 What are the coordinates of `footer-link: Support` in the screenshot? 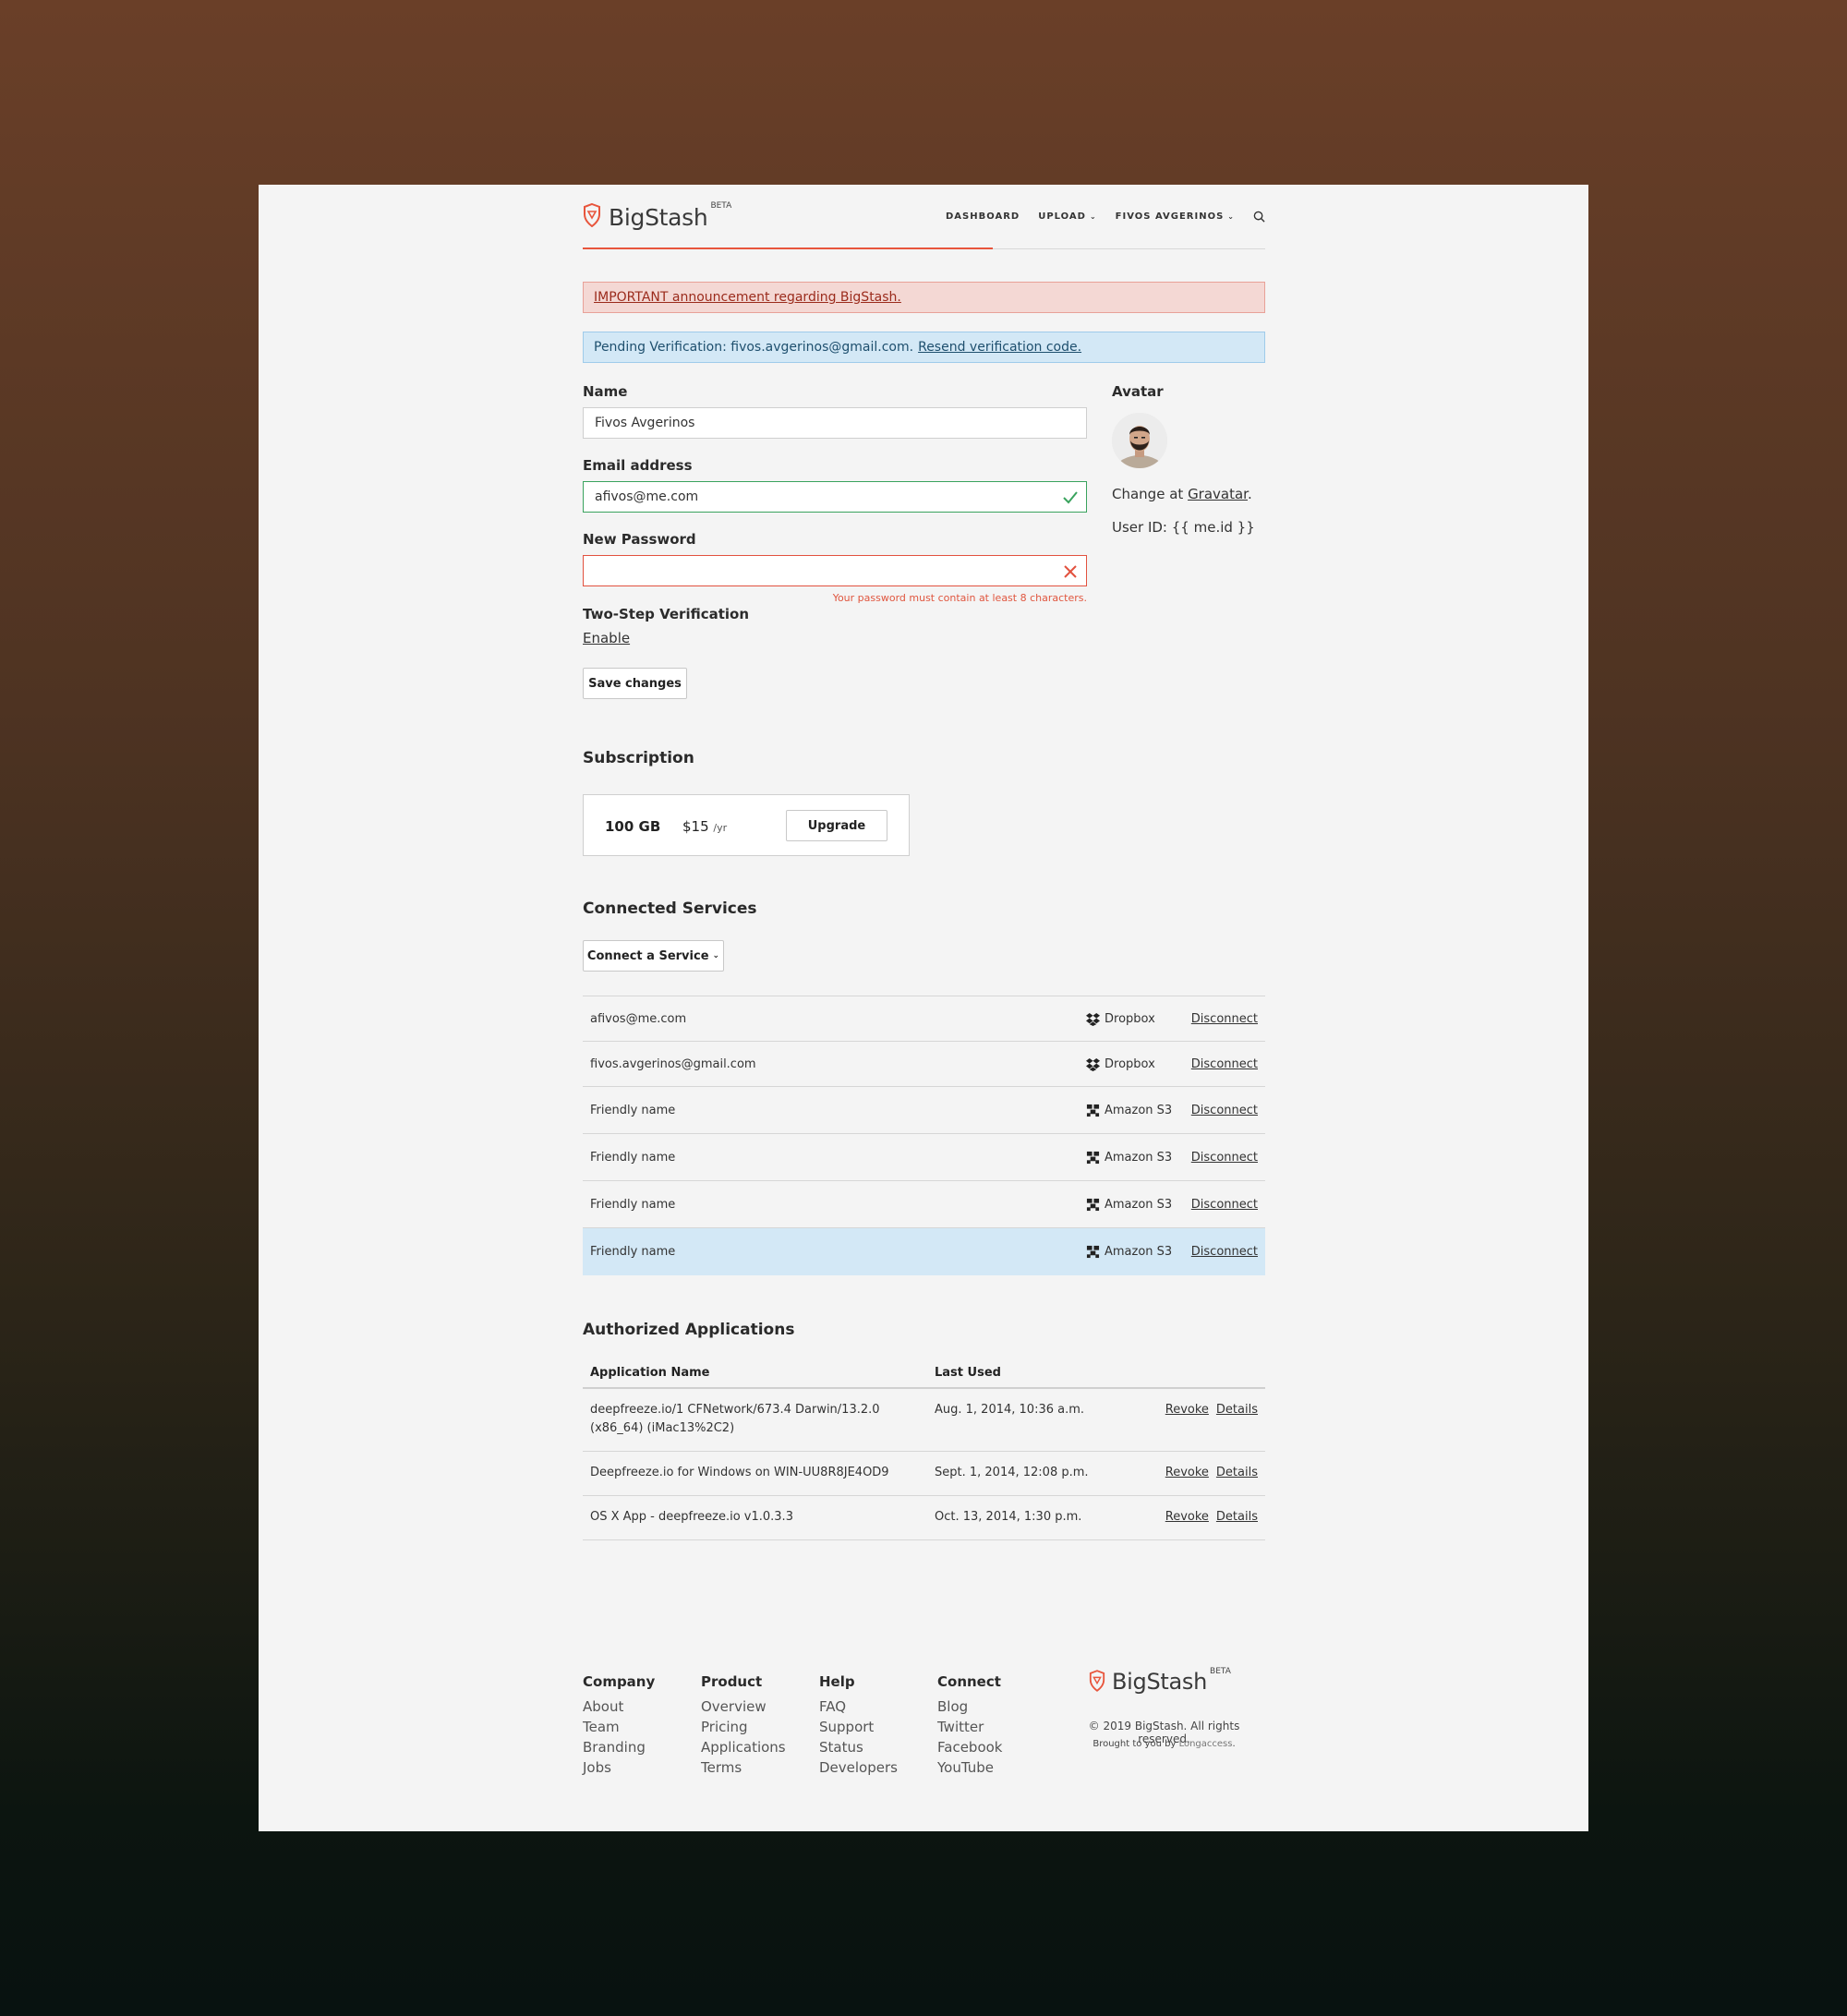 It's located at (858, 1727).